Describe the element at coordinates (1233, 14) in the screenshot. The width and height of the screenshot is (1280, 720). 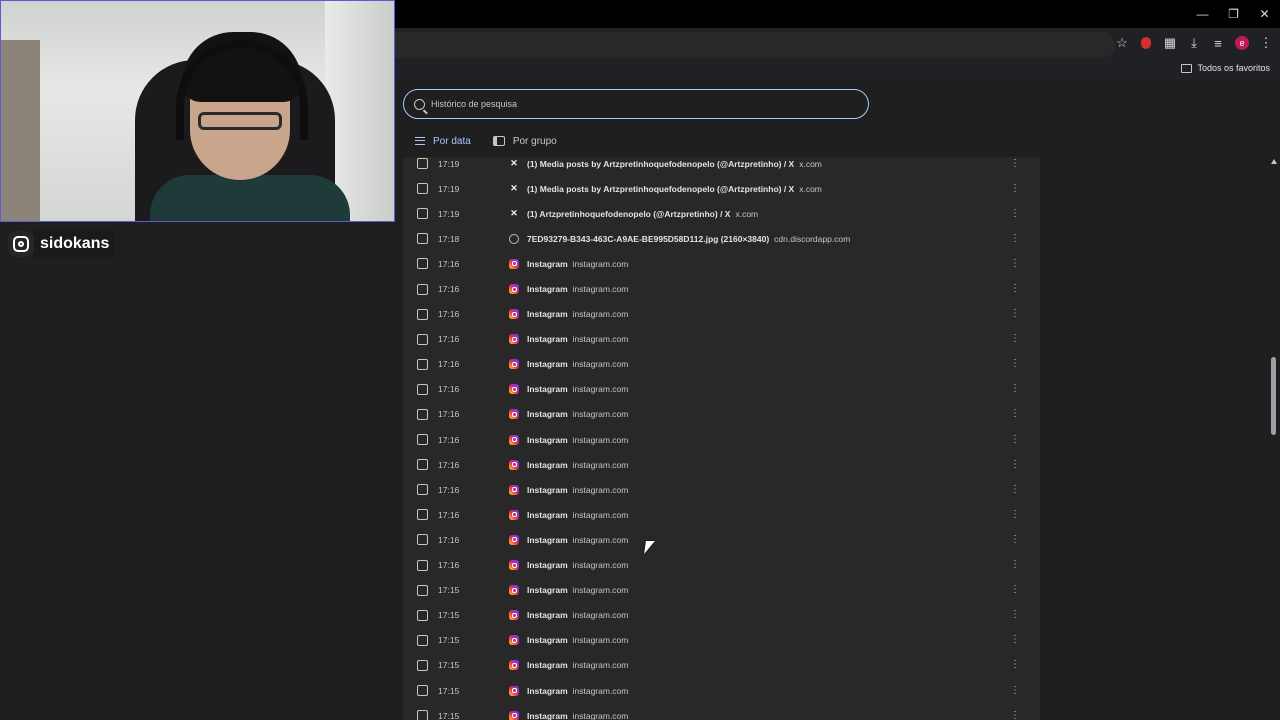
I see `restore-icon: ❐` at that location.